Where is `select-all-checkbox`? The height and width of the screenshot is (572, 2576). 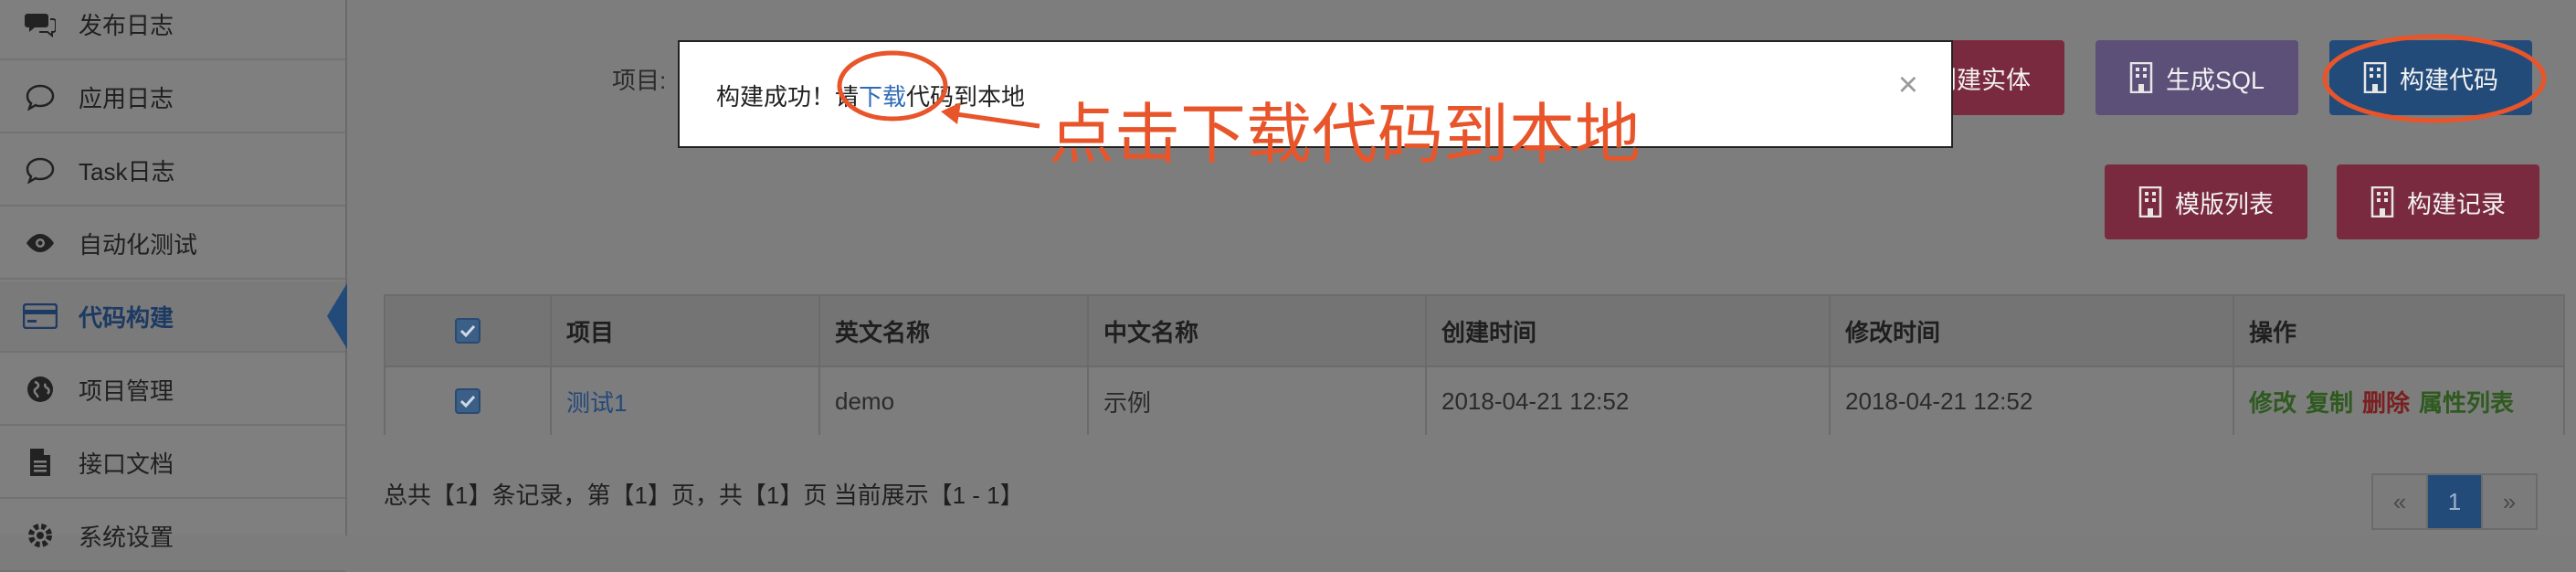
select-all-checkbox is located at coordinates (468, 331).